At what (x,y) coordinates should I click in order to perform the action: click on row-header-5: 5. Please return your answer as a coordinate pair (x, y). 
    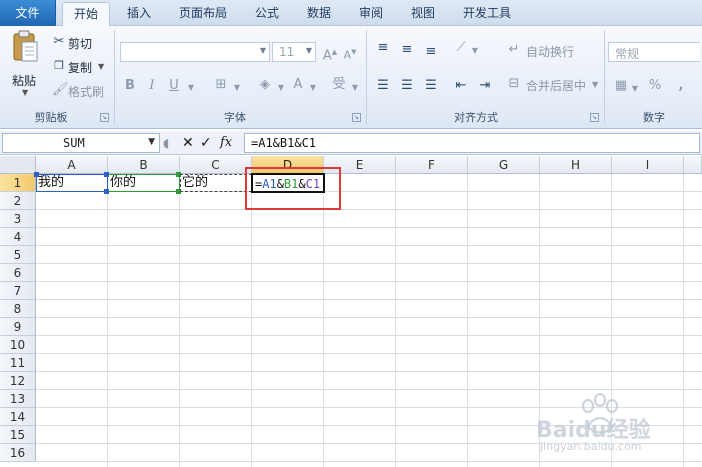
    Looking at the image, I should click on (18, 255).